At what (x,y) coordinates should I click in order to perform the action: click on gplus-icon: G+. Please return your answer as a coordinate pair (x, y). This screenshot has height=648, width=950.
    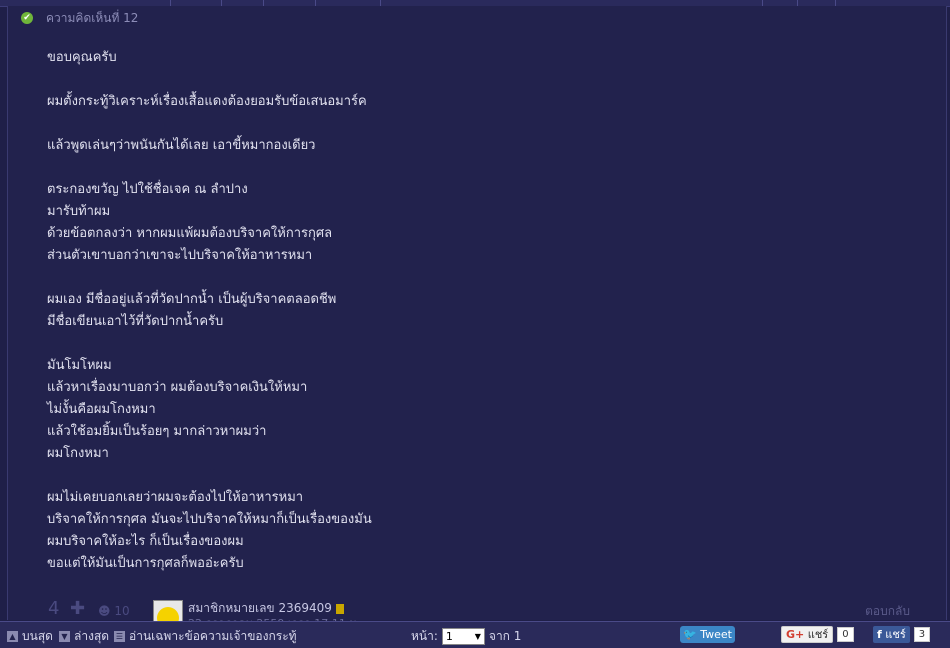
    Looking at the image, I should click on (795, 634).